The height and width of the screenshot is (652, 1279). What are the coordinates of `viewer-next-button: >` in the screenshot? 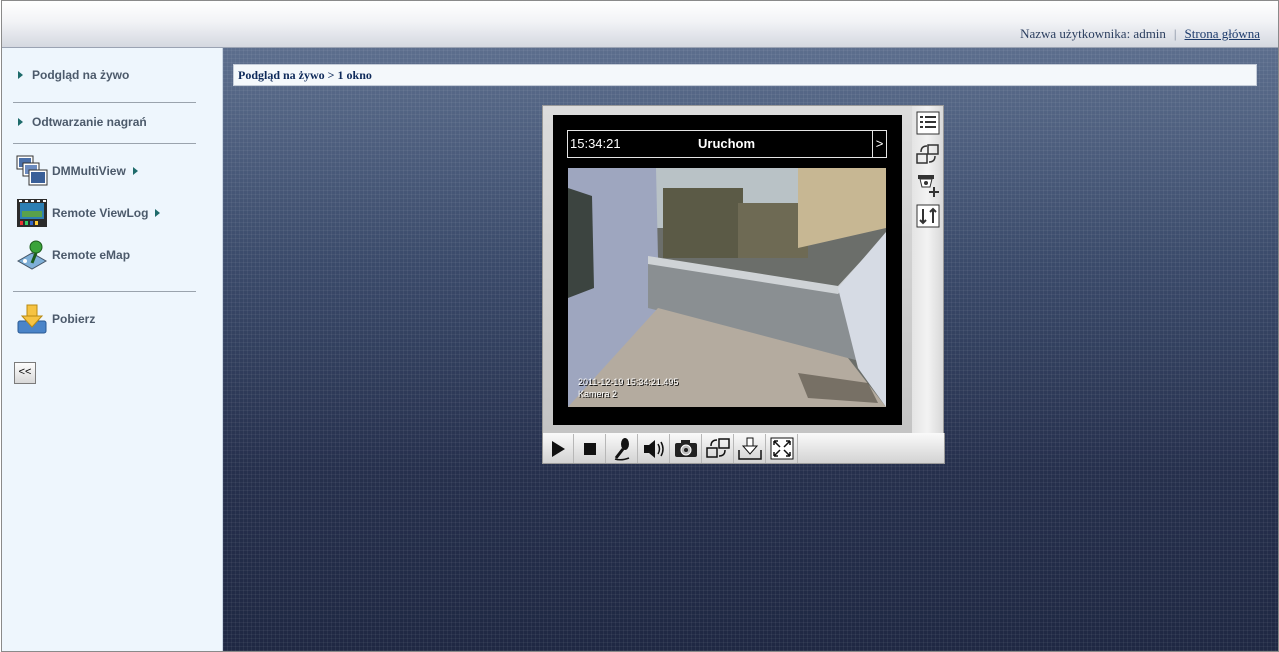 It's located at (879, 144).